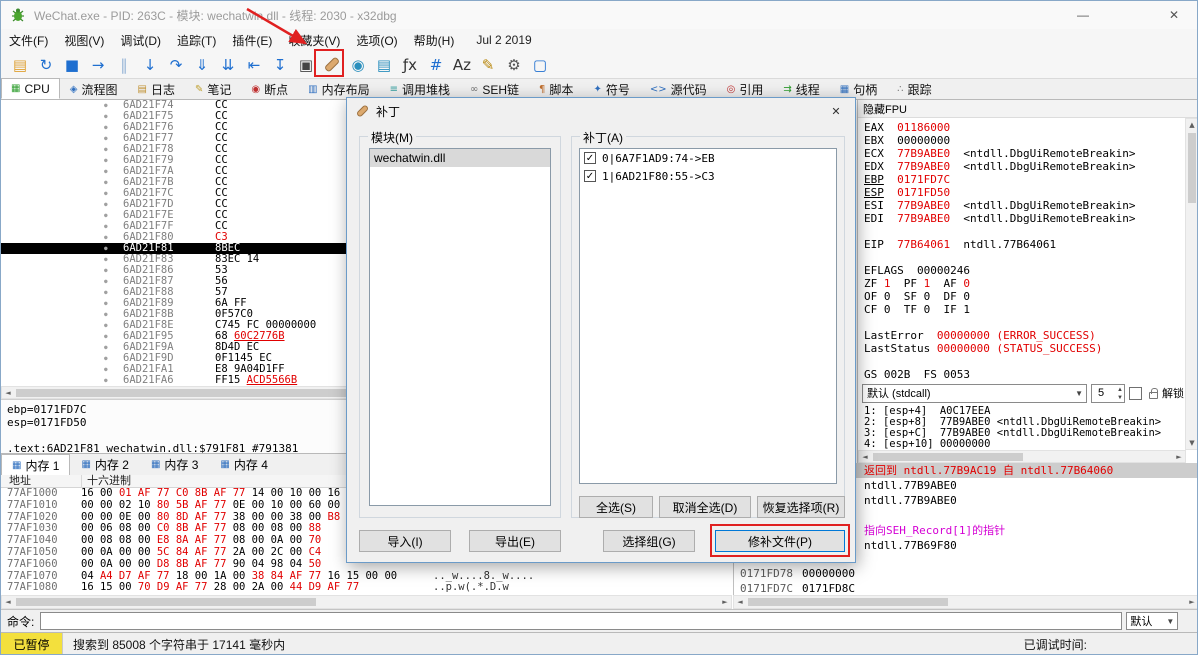 This screenshot has width=1198, height=655. I want to click on tab-call-stack: ≡ 调用堆栈, so click(420, 89).